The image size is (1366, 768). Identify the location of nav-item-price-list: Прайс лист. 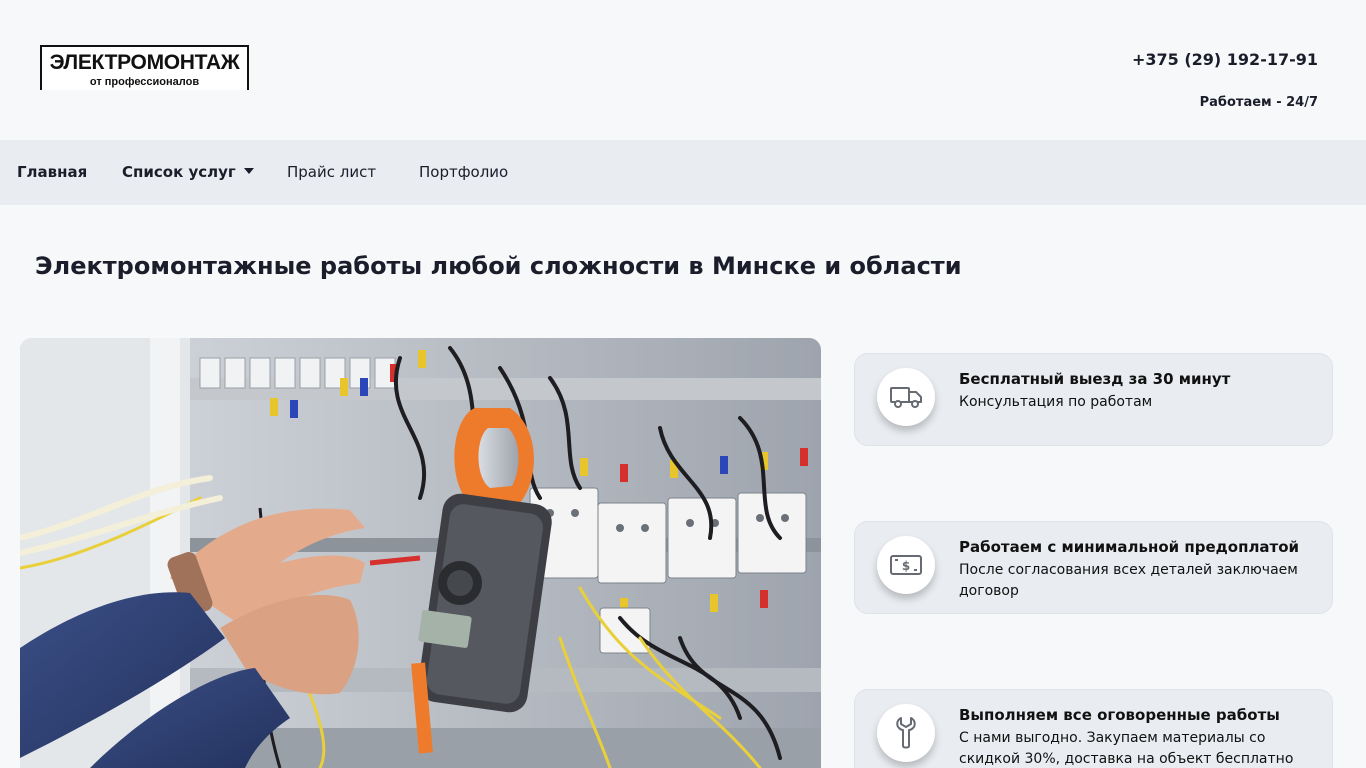
(331, 172).